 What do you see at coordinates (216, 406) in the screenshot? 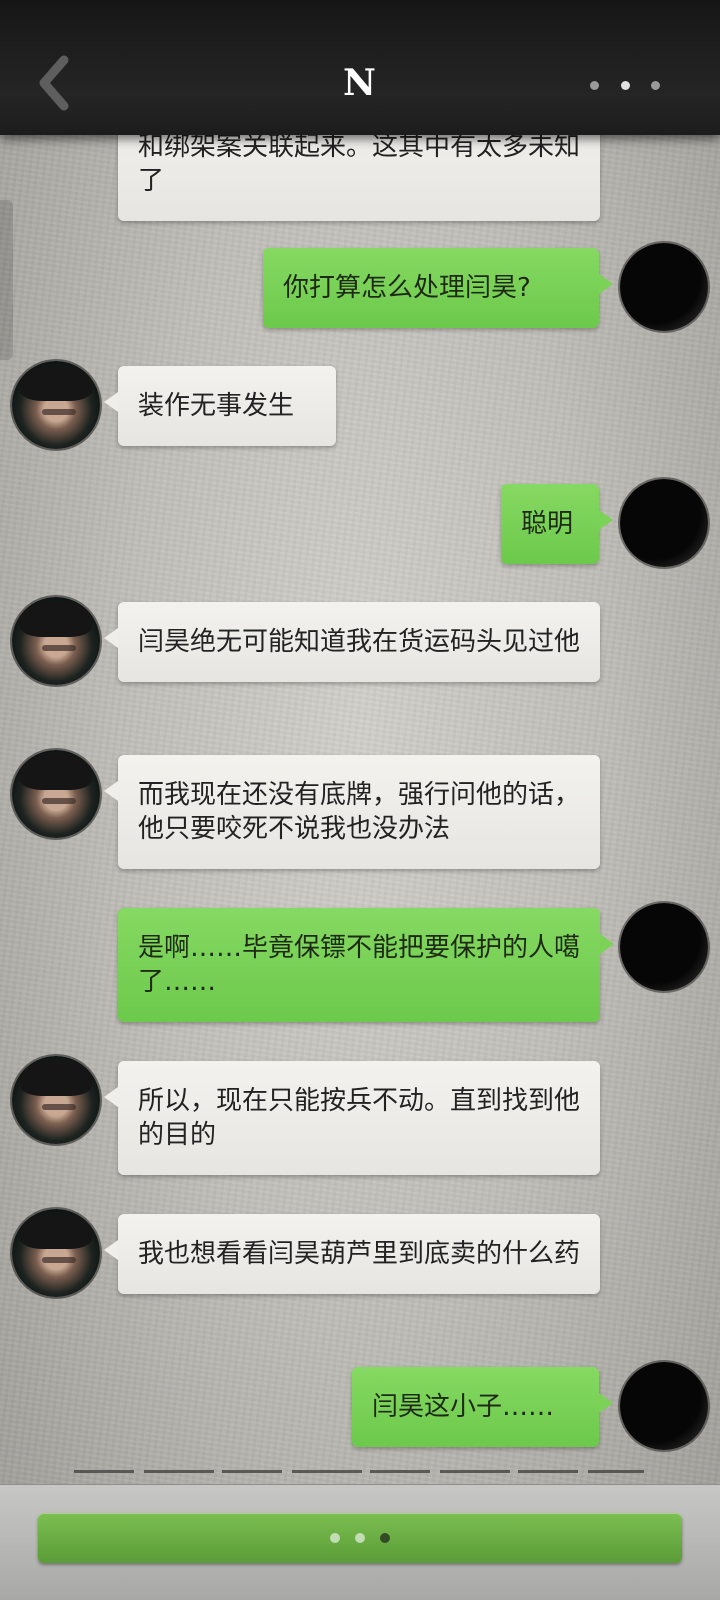
I see `message-text: 装作无事发生` at bounding box center [216, 406].